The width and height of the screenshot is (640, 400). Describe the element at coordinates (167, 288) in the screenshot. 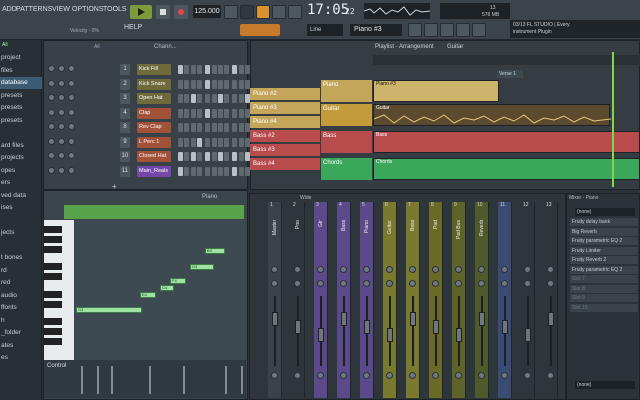

I see `note: C4` at that location.